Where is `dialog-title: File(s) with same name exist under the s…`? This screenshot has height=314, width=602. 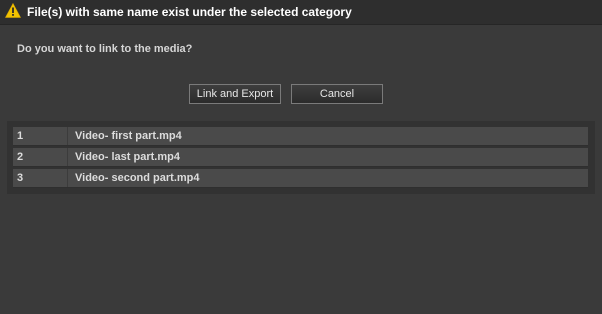 dialog-title: File(s) with same name exist under the s… is located at coordinates (189, 12).